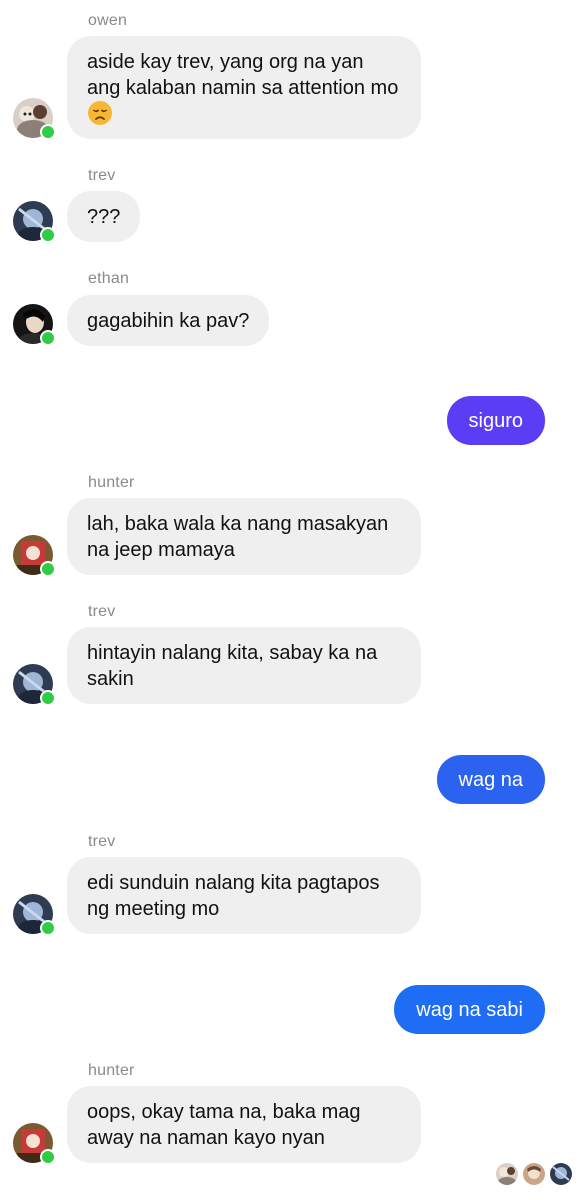 Image resolution: width=578 pixels, height=1200 pixels. I want to click on sender-name: ethan, so click(109, 278).